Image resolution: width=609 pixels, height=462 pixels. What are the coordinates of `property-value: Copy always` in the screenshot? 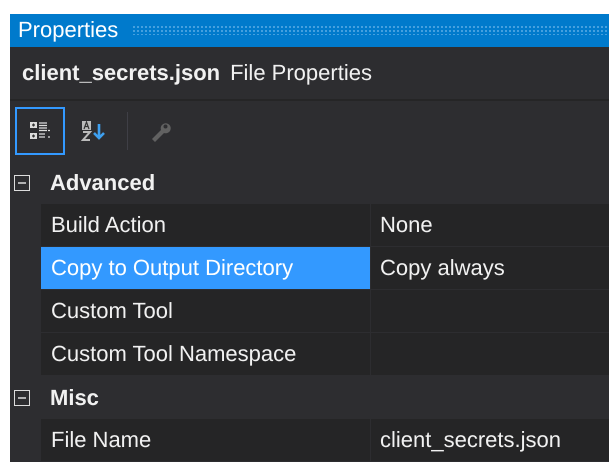 It's located at (490, 268).